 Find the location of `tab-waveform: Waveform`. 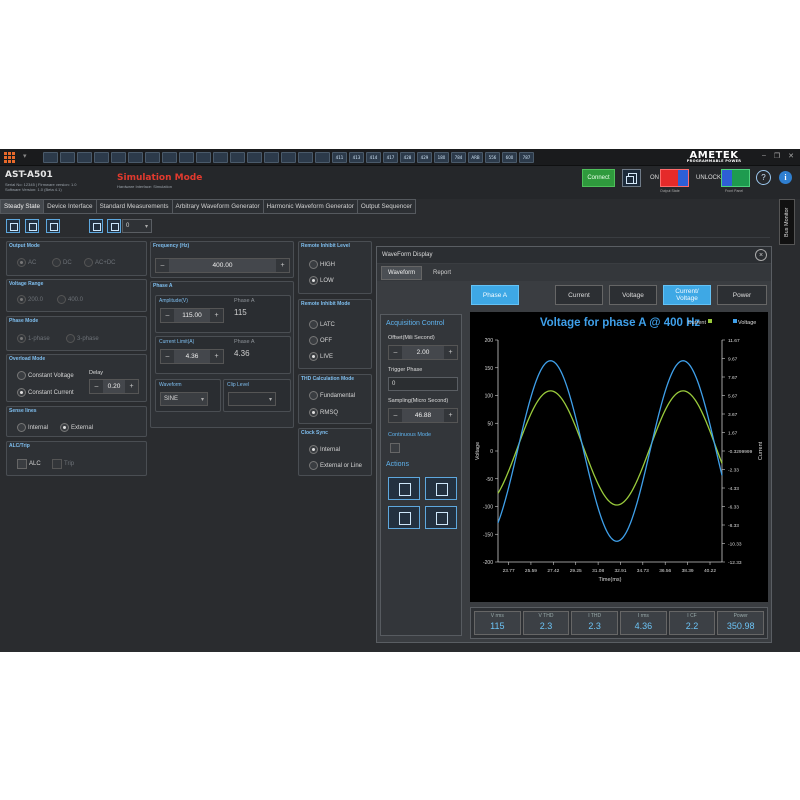

tab-waveform: Waveform is located at coordinates (402, 273).